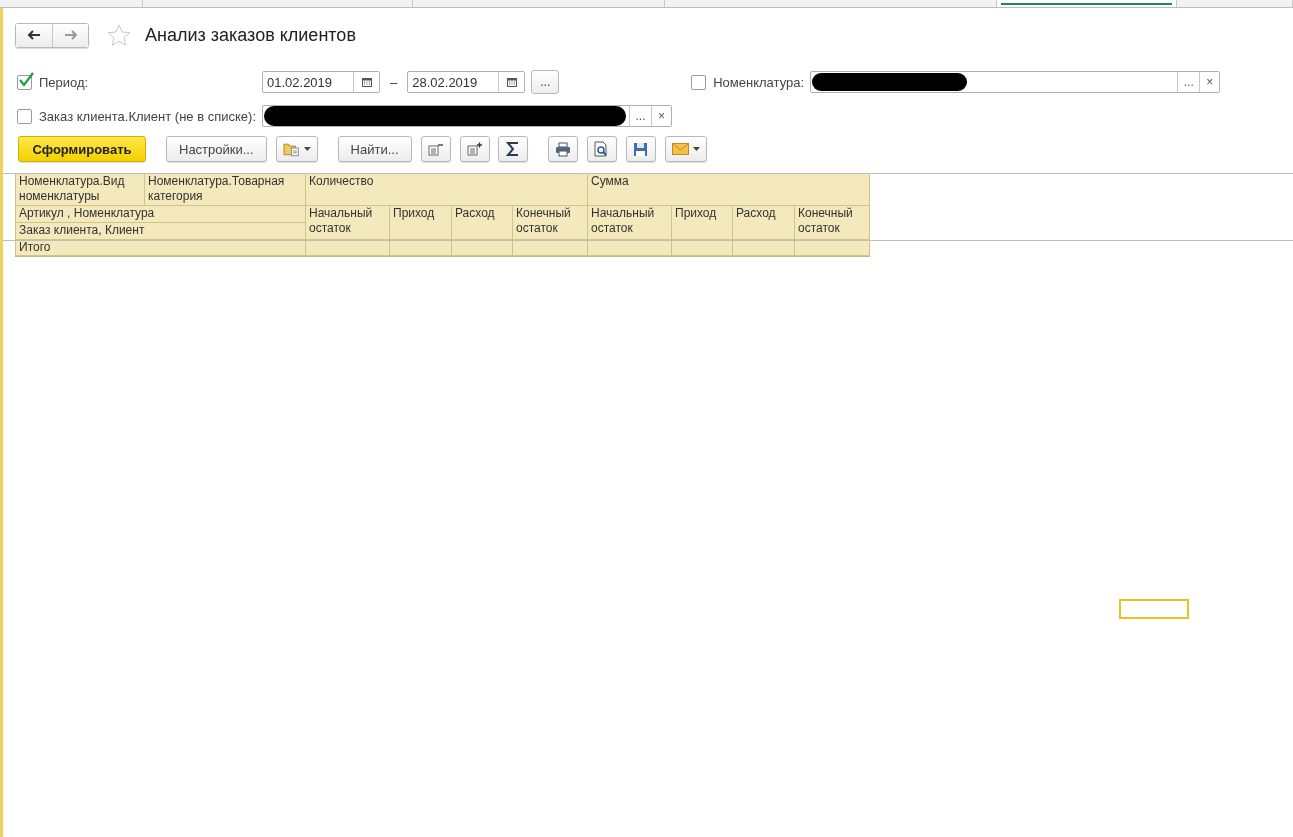  What do you see at coordinates (250, 35) in the screenshot?
I see `window-title: Анализ заказов клиентов` at bounding box center [250, 35].